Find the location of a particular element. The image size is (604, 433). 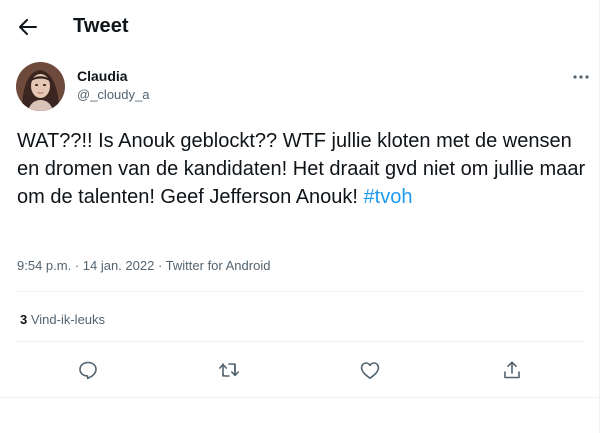

tweet-header: Claudia @_cloudy_a is located at coordinates (302, 88).